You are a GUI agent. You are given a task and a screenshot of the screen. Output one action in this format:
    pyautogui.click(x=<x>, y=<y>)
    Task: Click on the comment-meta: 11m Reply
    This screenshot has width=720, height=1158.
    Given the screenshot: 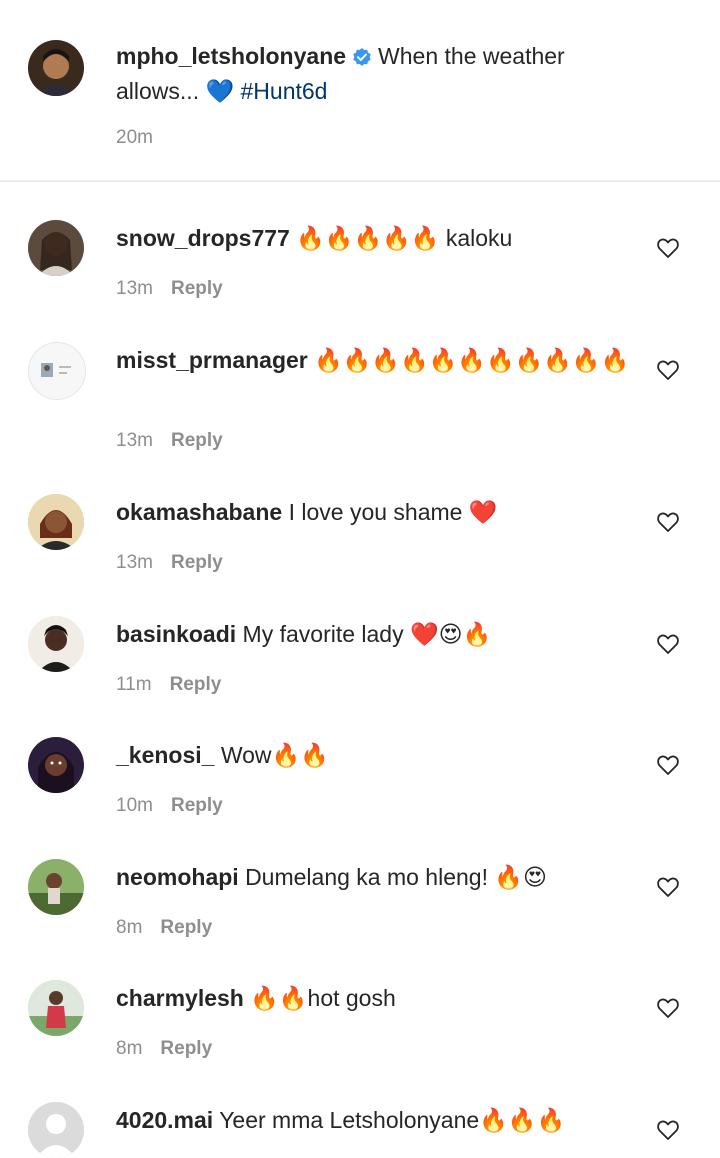 What is the action you would take?
    pyautogui.click(x=168, y=685)
    